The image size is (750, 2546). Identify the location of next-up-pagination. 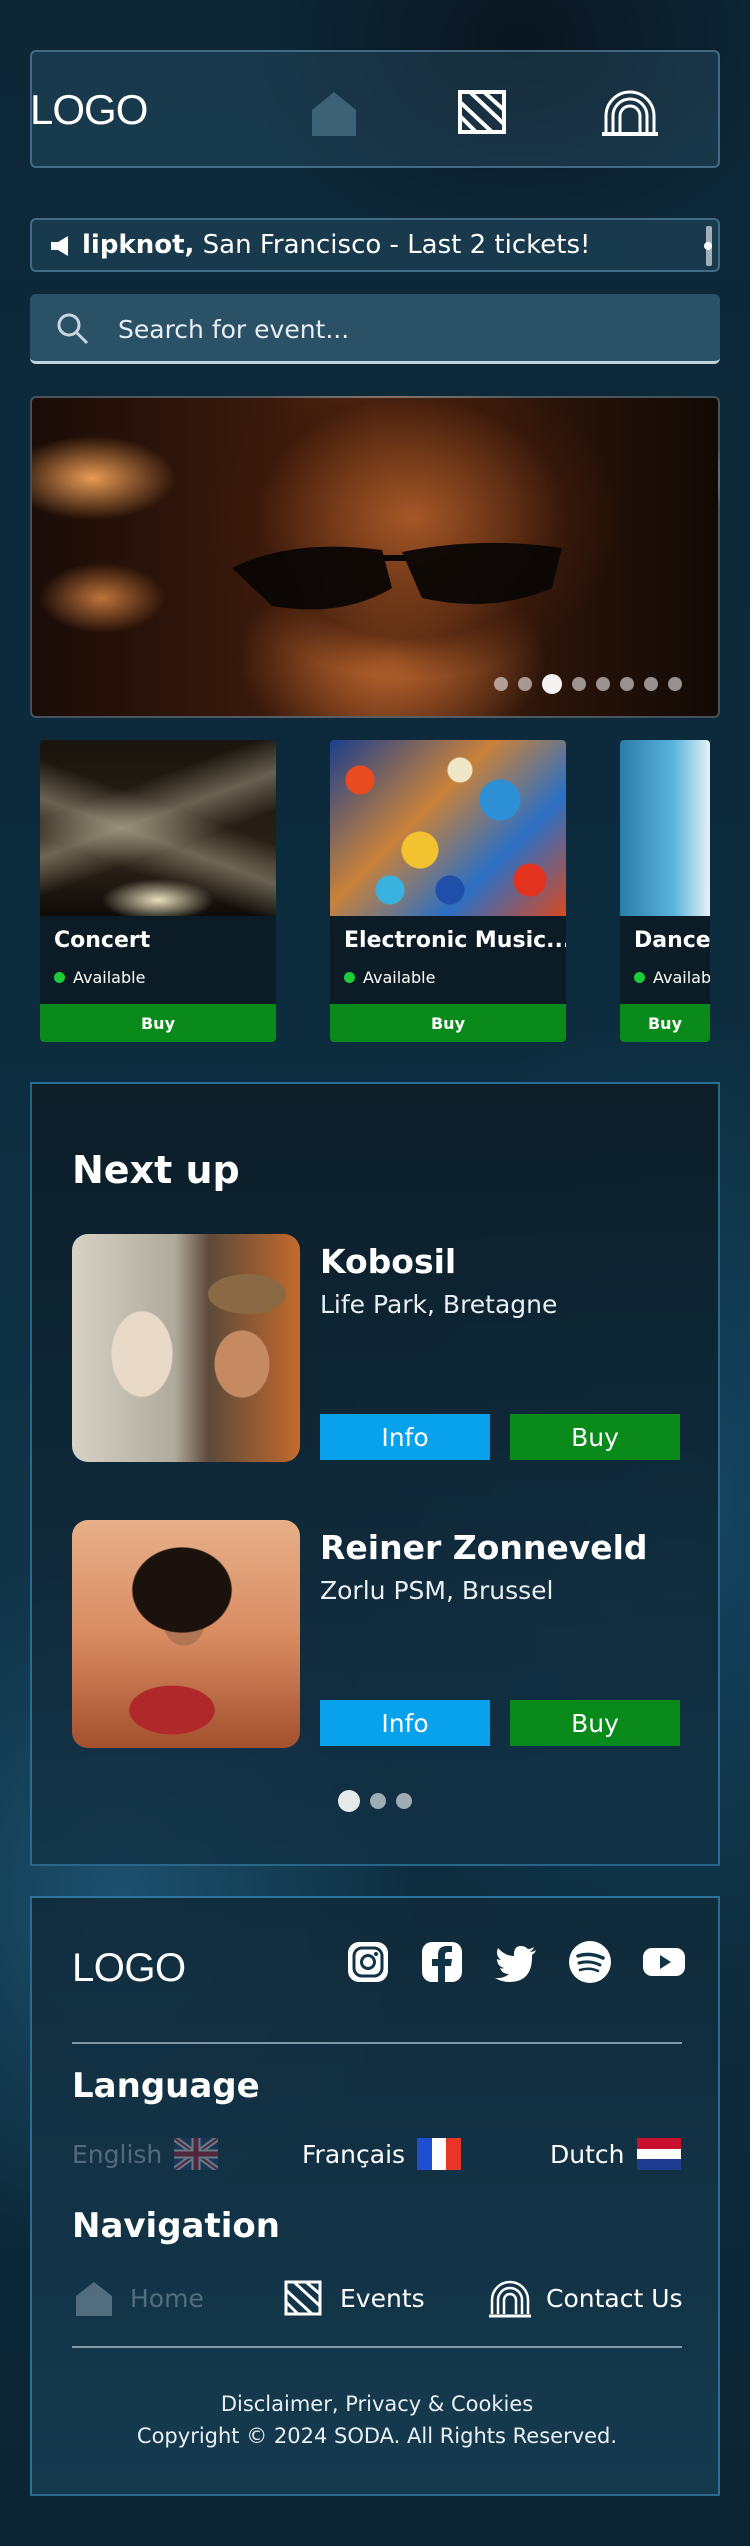
(375, 1801).